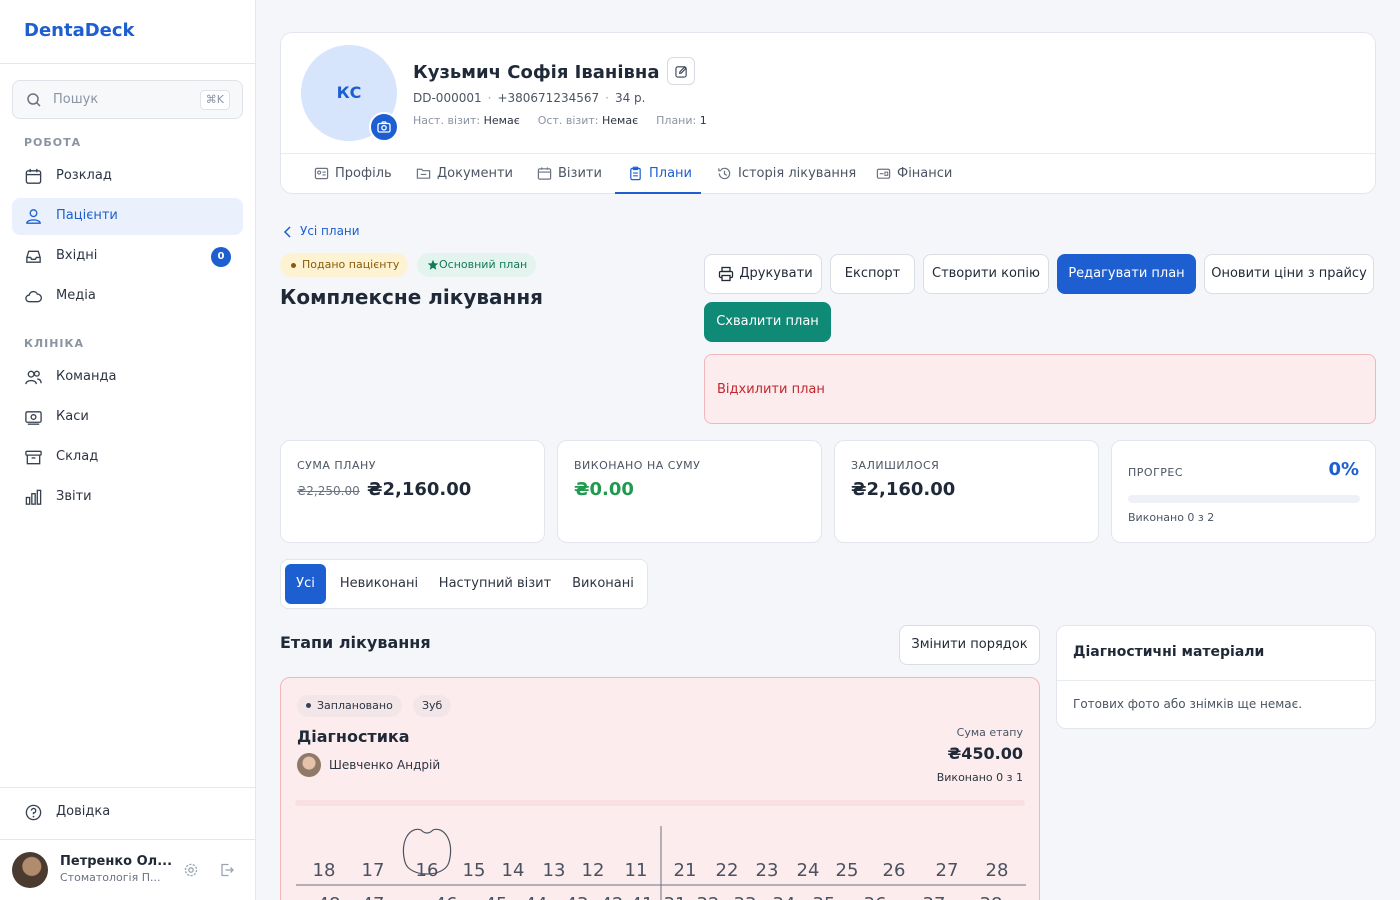 This screenshot has height=900, width=1400. What do you see at coordinates (636, 870) in the screenshot?
I see `tooth-11: 11` at bounding box center [636, 870].